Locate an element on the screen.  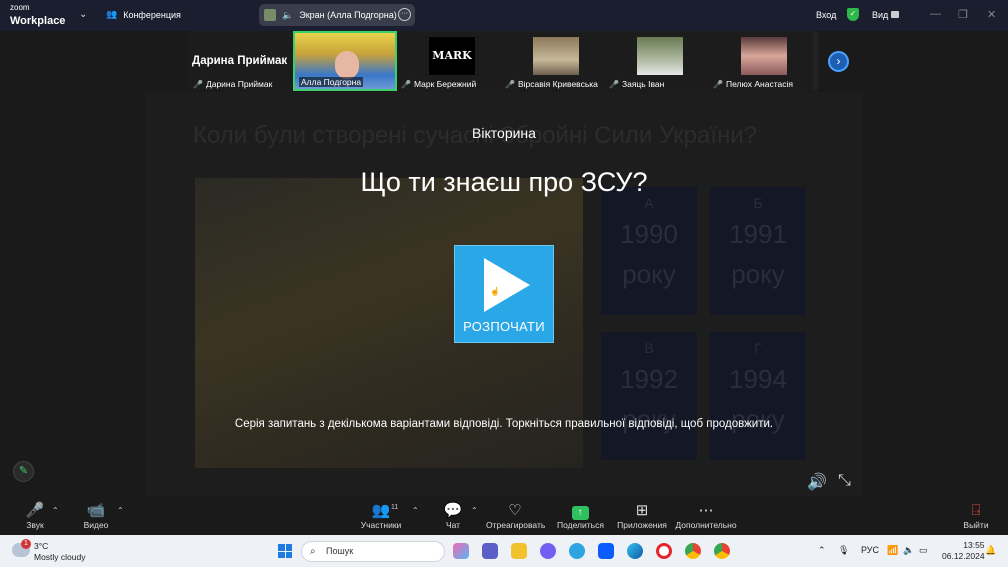
participant-big-name: Дарина Приймак is located at coordinates (240, 61).